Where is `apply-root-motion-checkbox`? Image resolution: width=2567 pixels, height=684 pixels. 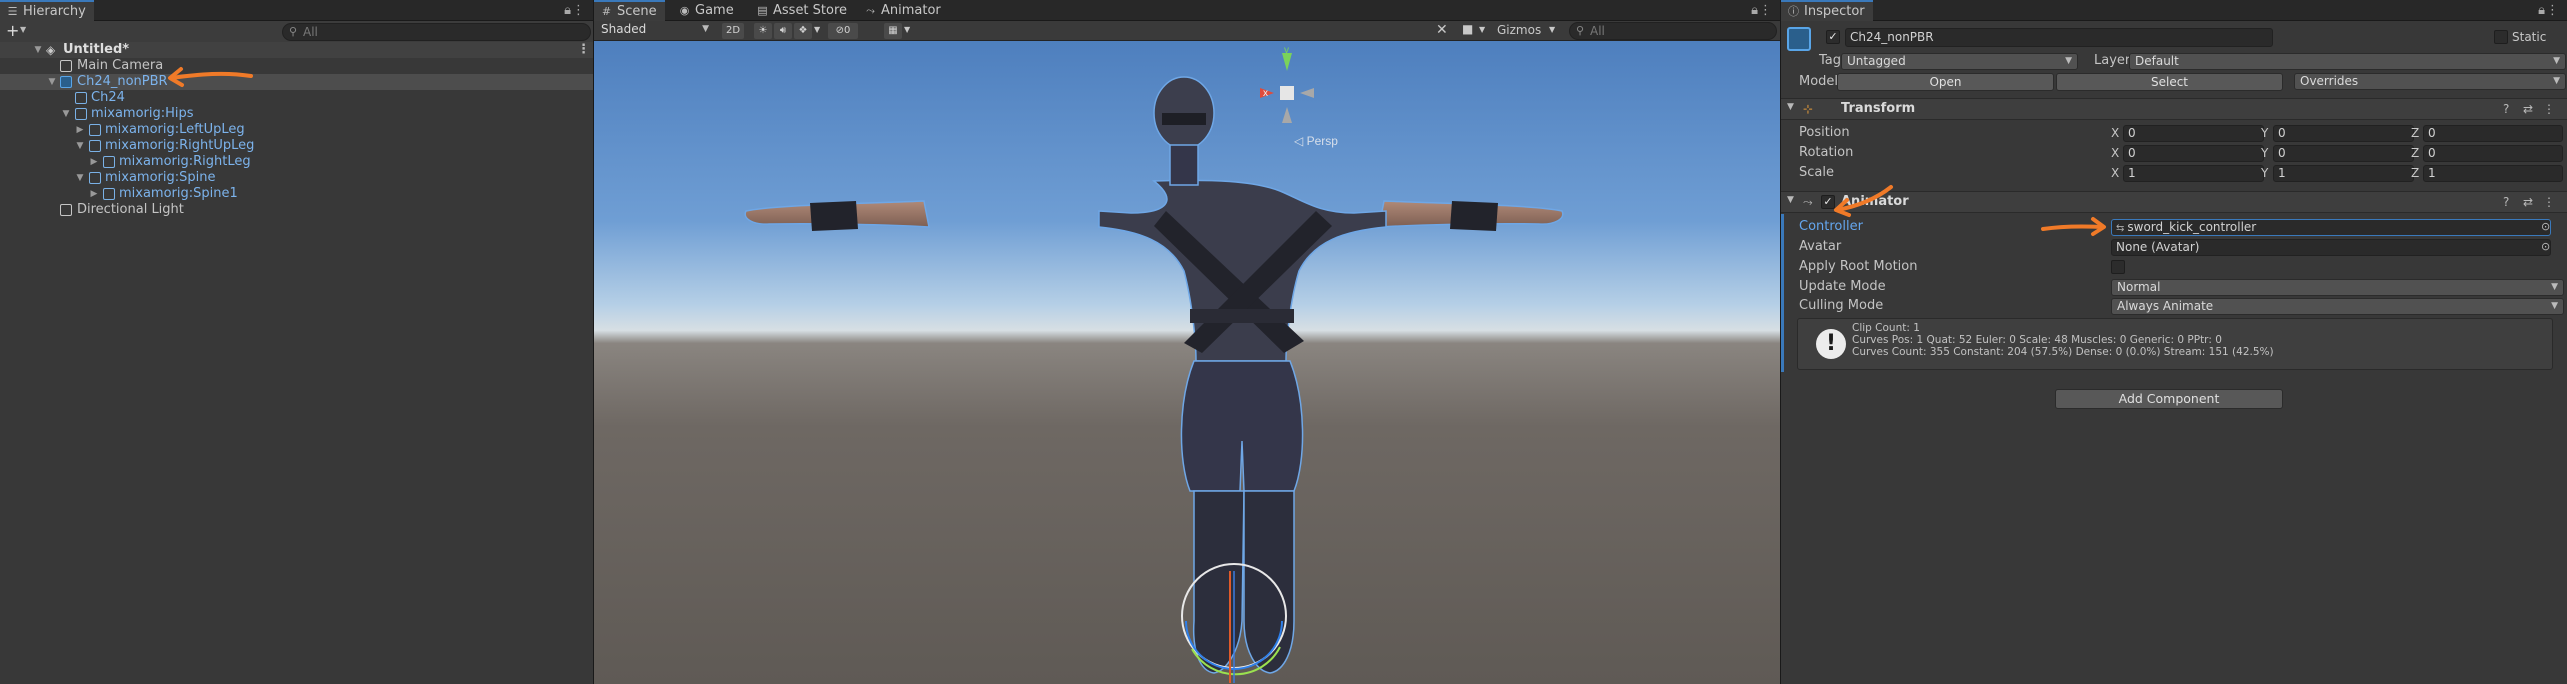
apply-root-motion-checkbox is located at coordinates (2118, 267).